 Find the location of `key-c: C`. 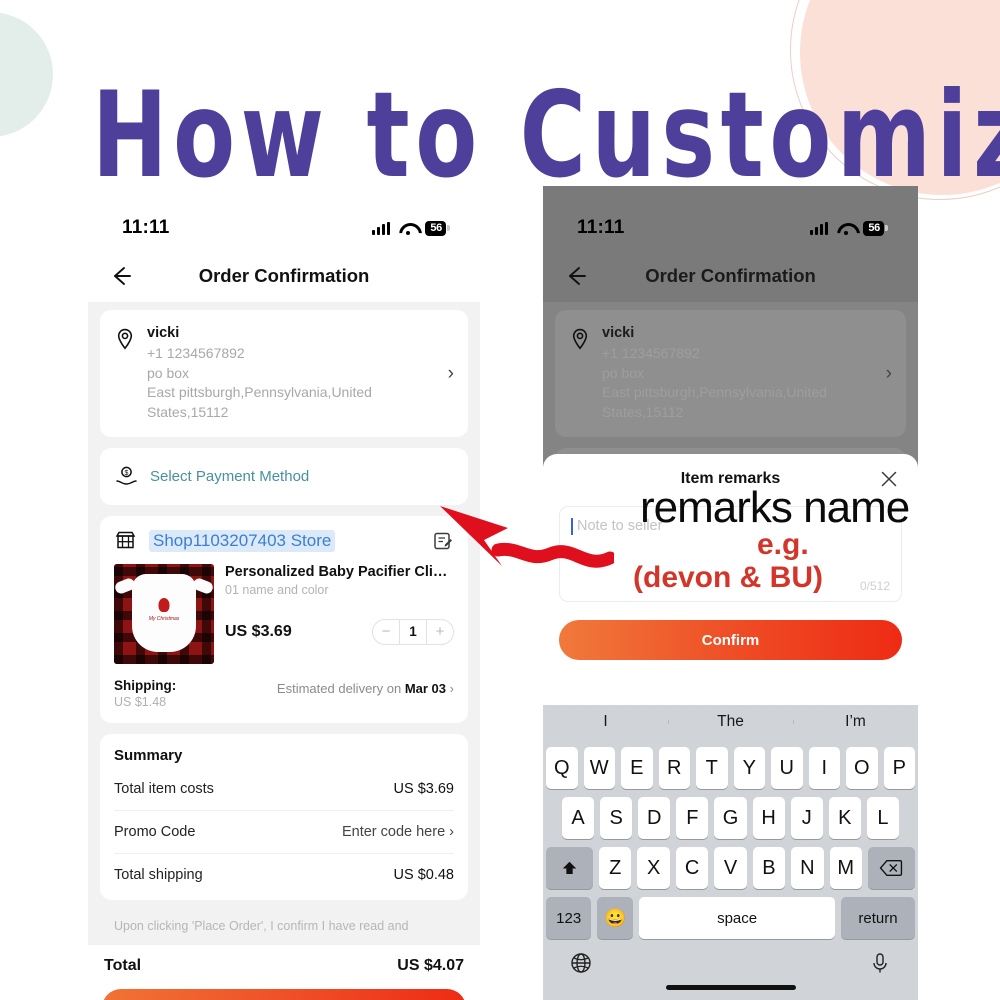

key-c: C is located at coordinates (692, 868).